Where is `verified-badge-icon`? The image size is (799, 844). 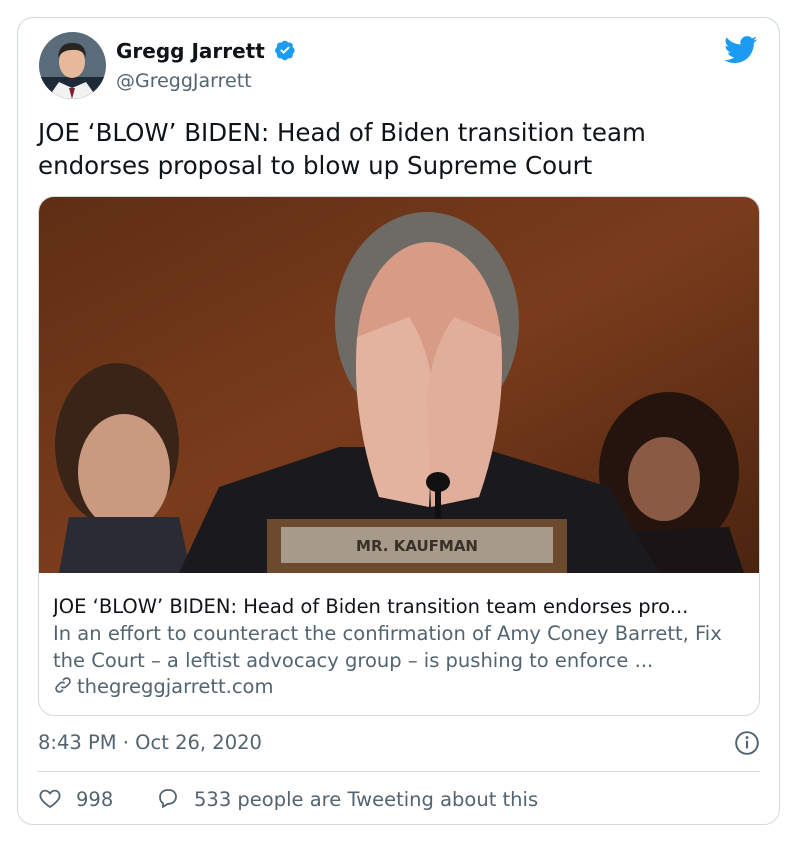 verified-badge-icon is located at coordinates (285, 50).